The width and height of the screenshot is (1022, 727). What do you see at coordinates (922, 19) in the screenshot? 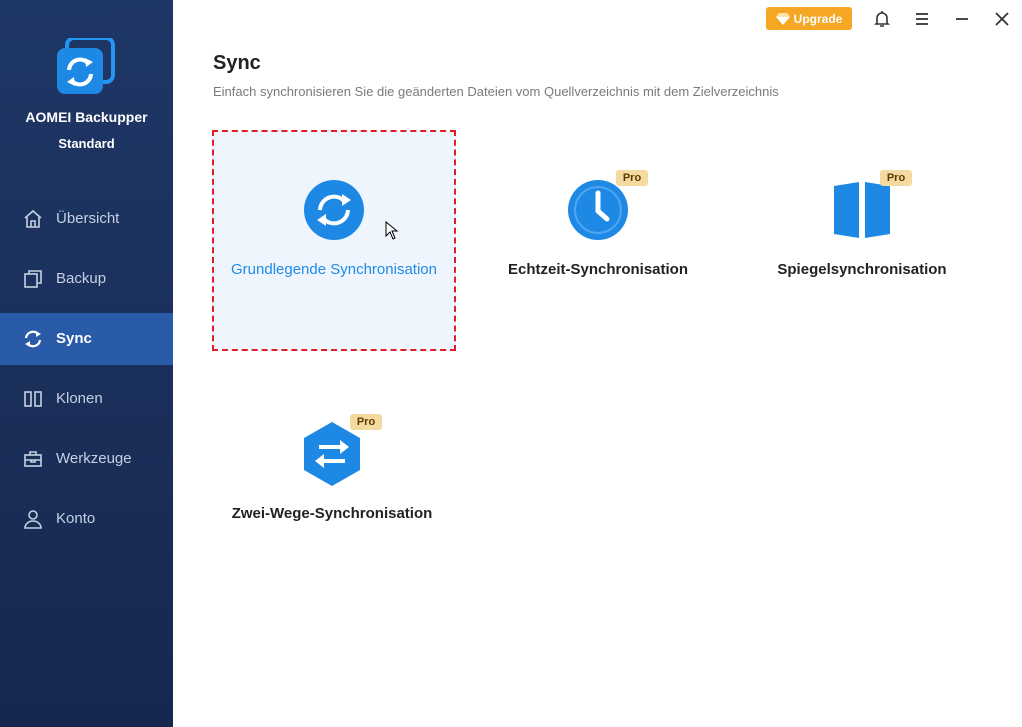
I see `menu-icon` at bounding box center [922, 19].